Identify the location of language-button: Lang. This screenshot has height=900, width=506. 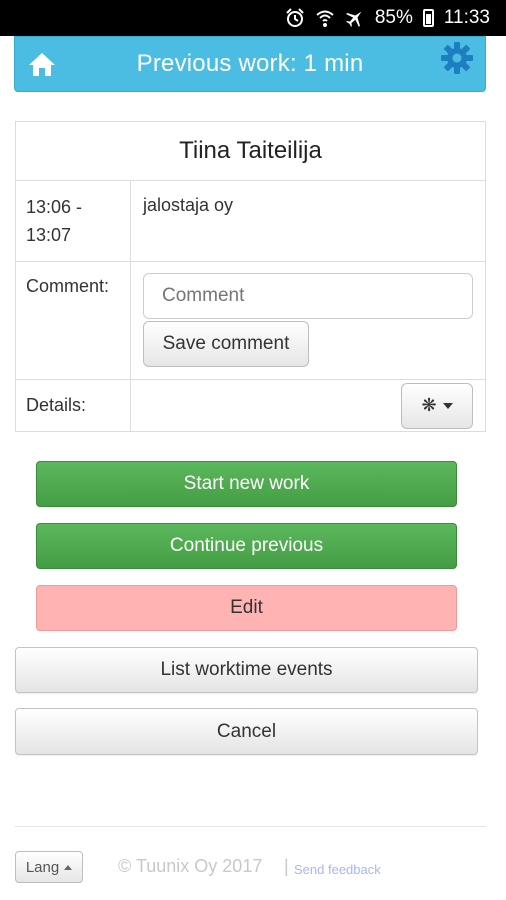
(49, 867).